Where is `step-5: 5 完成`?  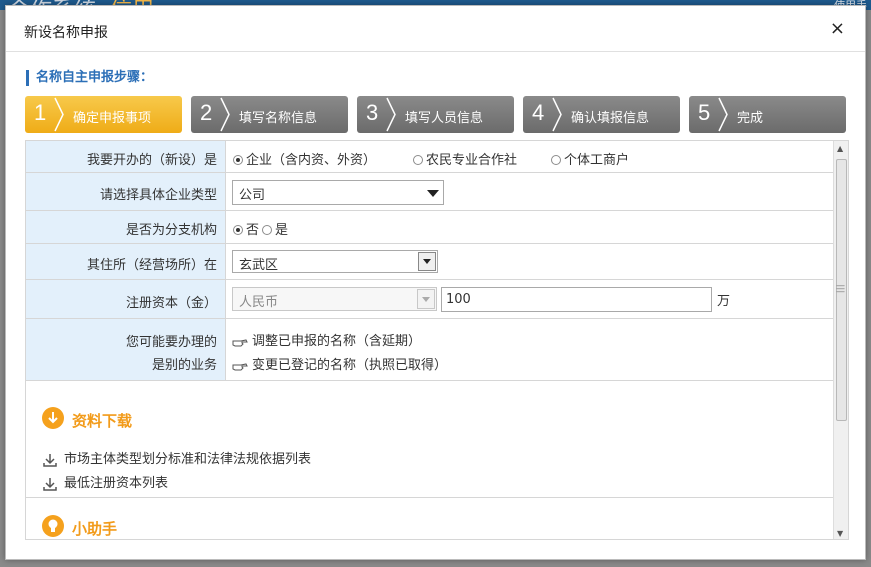
step-5: 5 完成 is located at coordinates (767, 114).